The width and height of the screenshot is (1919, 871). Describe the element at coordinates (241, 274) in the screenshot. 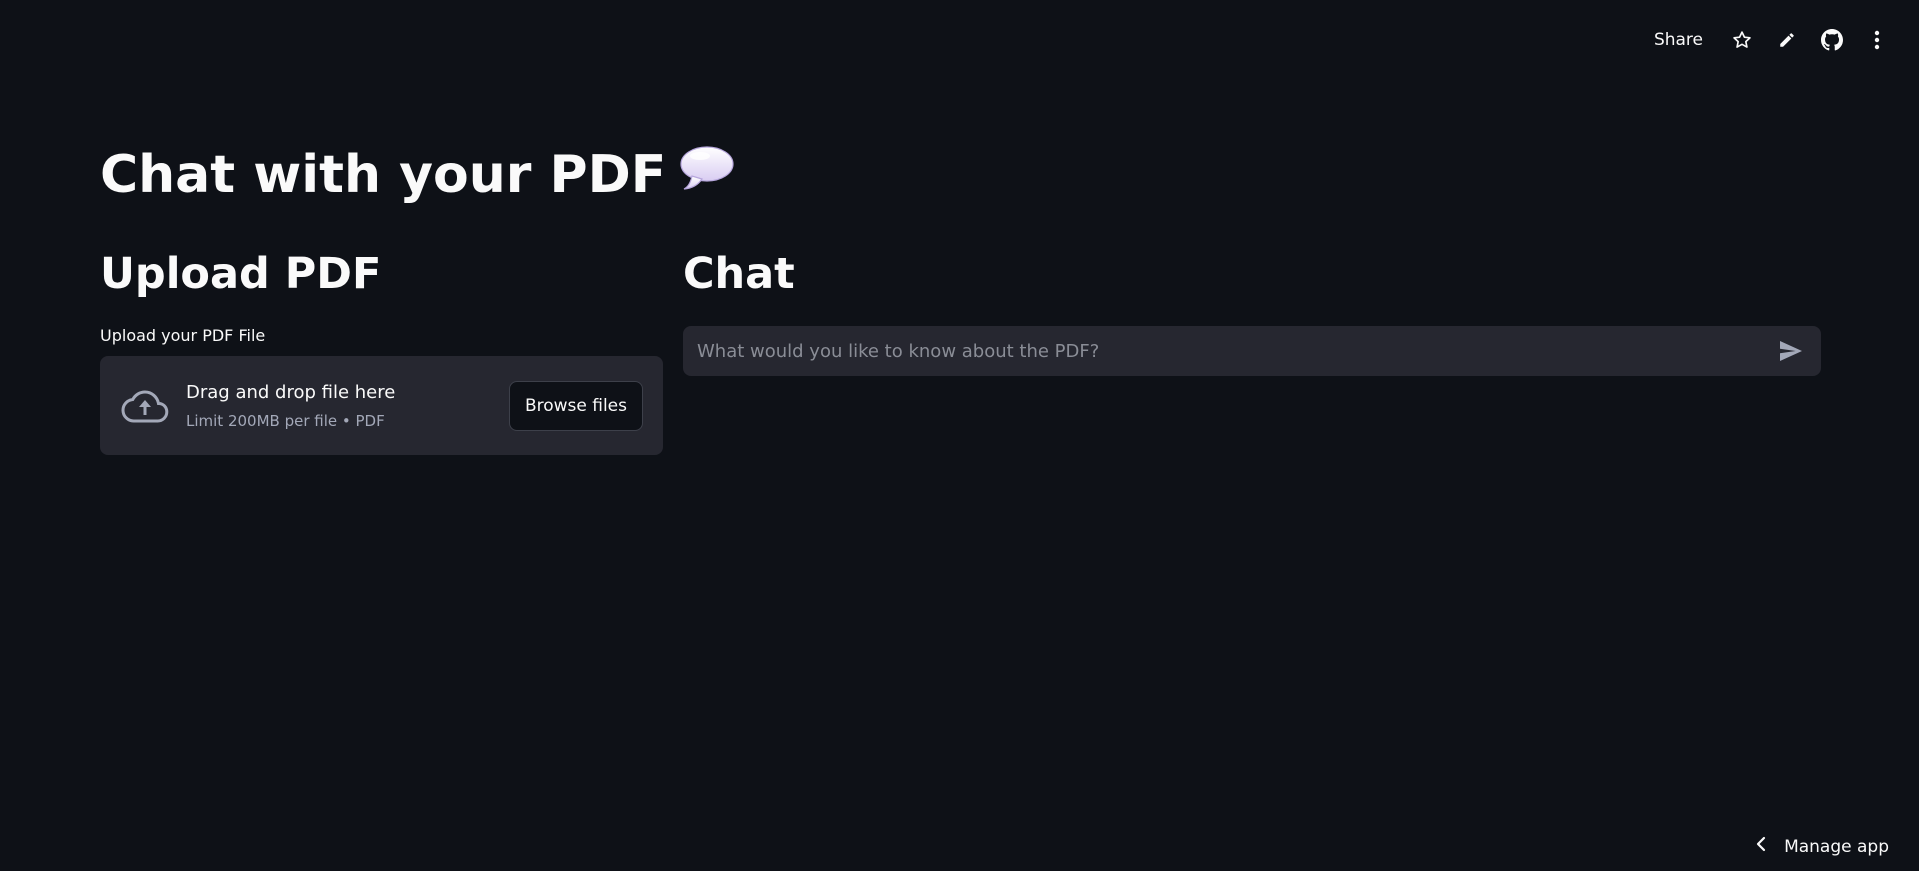

I see `upload-heading: Upload PDF` at that location.